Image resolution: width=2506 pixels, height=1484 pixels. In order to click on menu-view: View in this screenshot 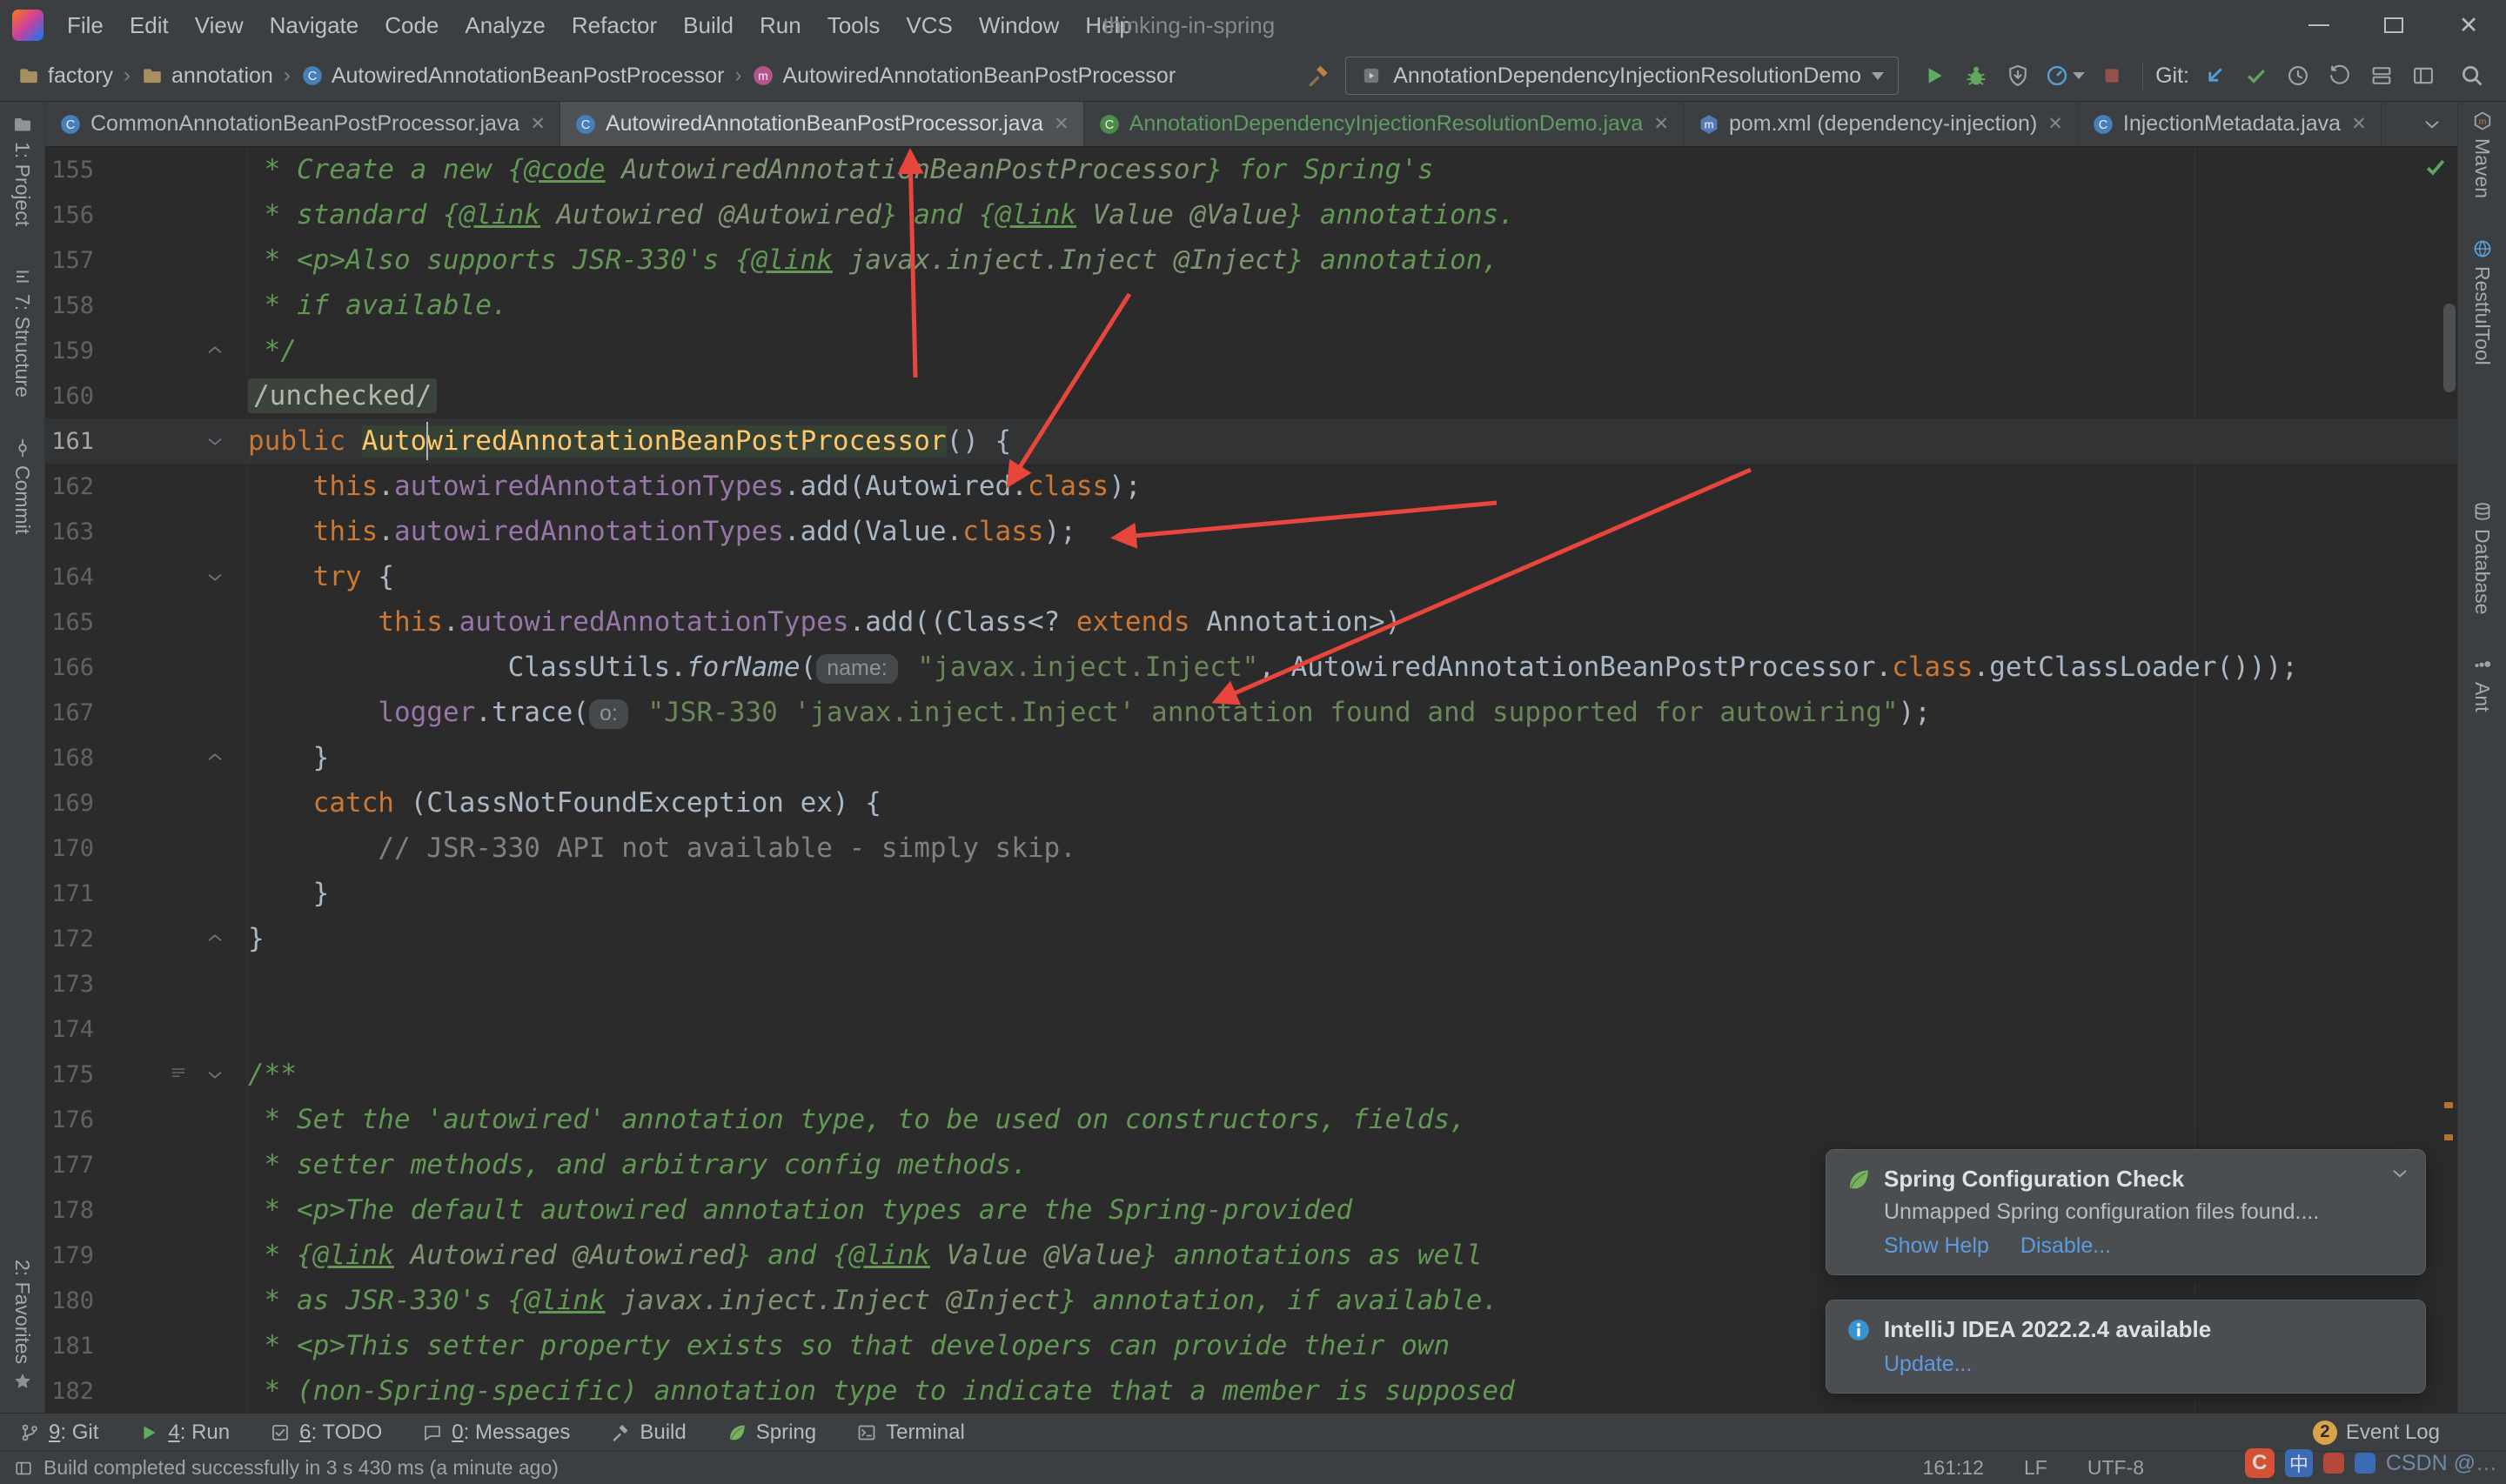, I will do `click(219, 25)`.